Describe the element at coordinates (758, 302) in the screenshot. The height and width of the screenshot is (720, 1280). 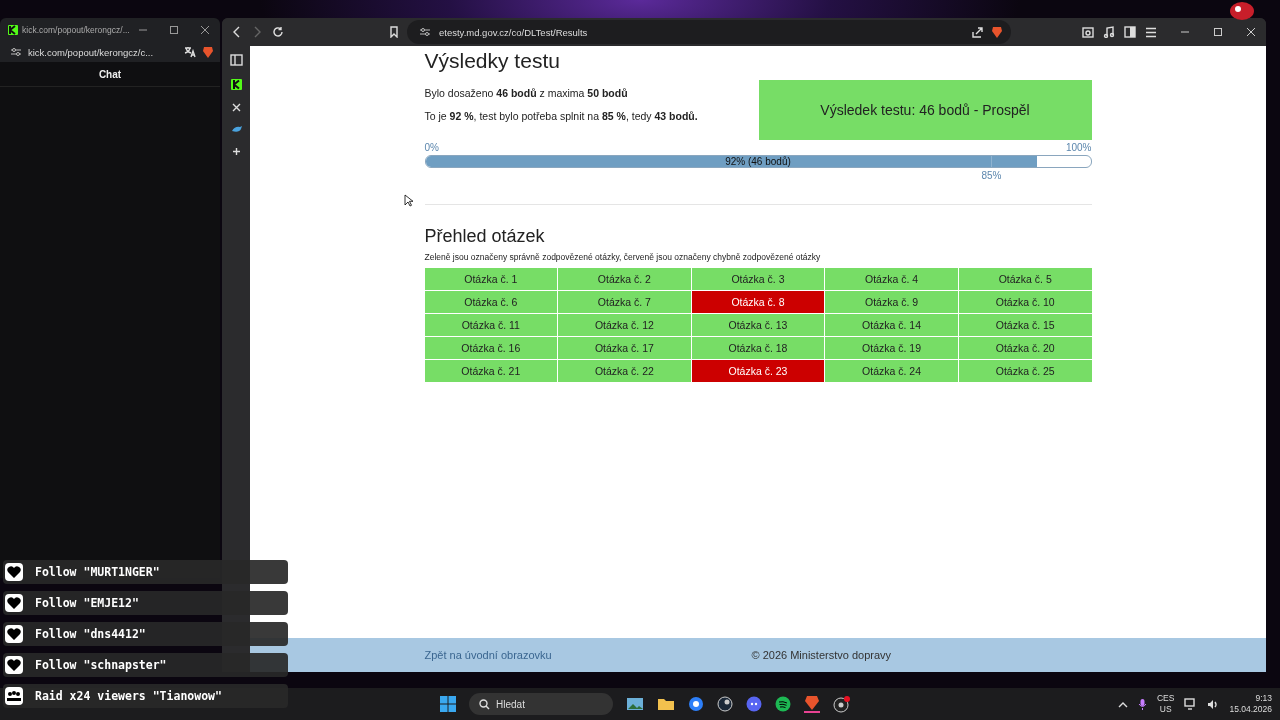
I see `question-link: Otázka č. 8` at that location.